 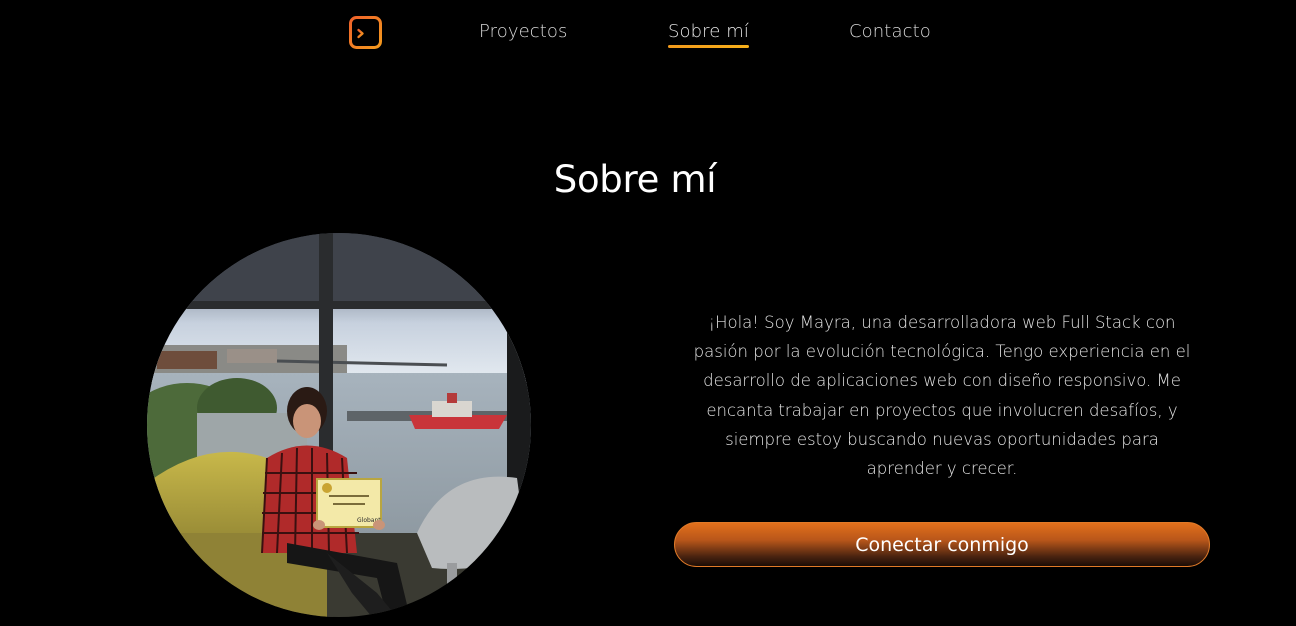 I want to click on nav-link-sobre-mi-label: Sobre mí, so click(x=709, y=31).